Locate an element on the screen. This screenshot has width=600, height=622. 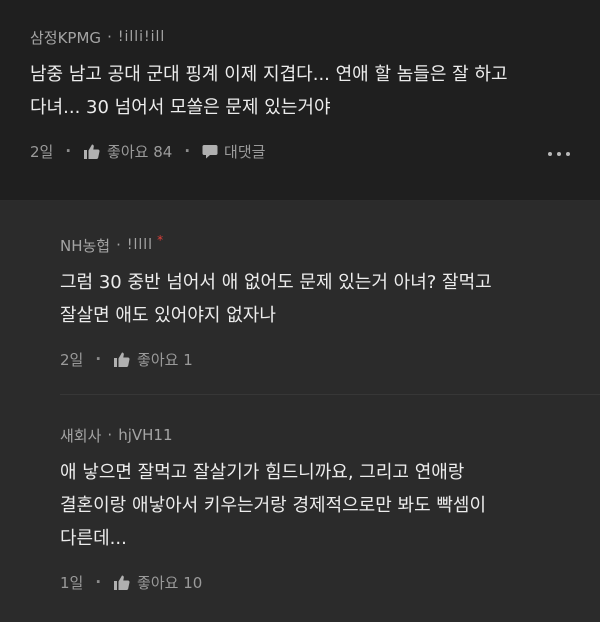
reply-line: 그럼 30 중반 넘어서 애 없어도 문제 있는거 아녀? 잘먹고 is located at coordinates (276, 282).